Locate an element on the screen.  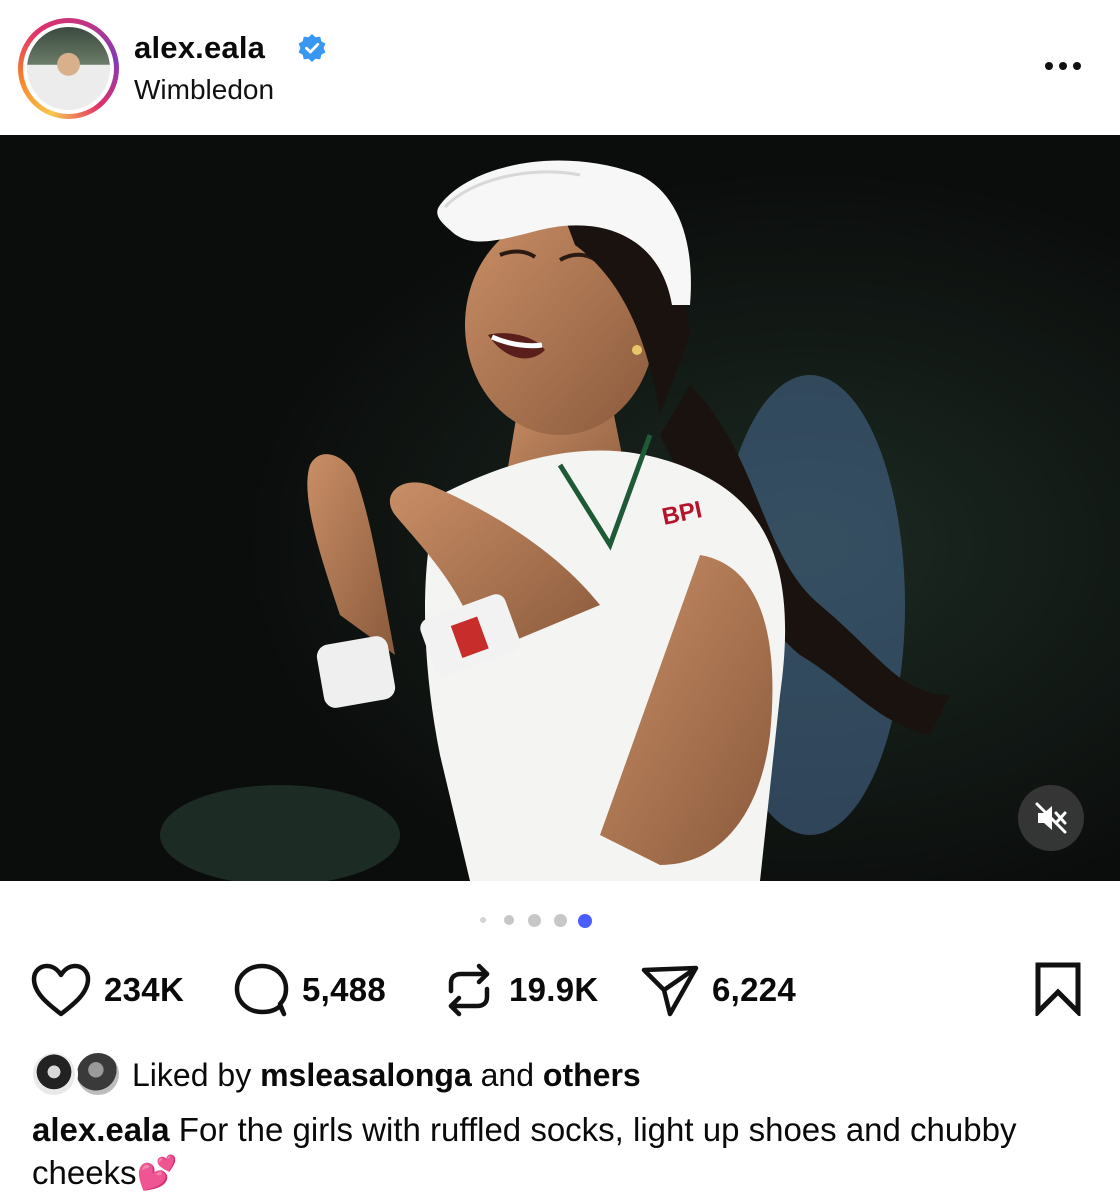
caption-username: alex.eala is located at coordinates (101, 1129).